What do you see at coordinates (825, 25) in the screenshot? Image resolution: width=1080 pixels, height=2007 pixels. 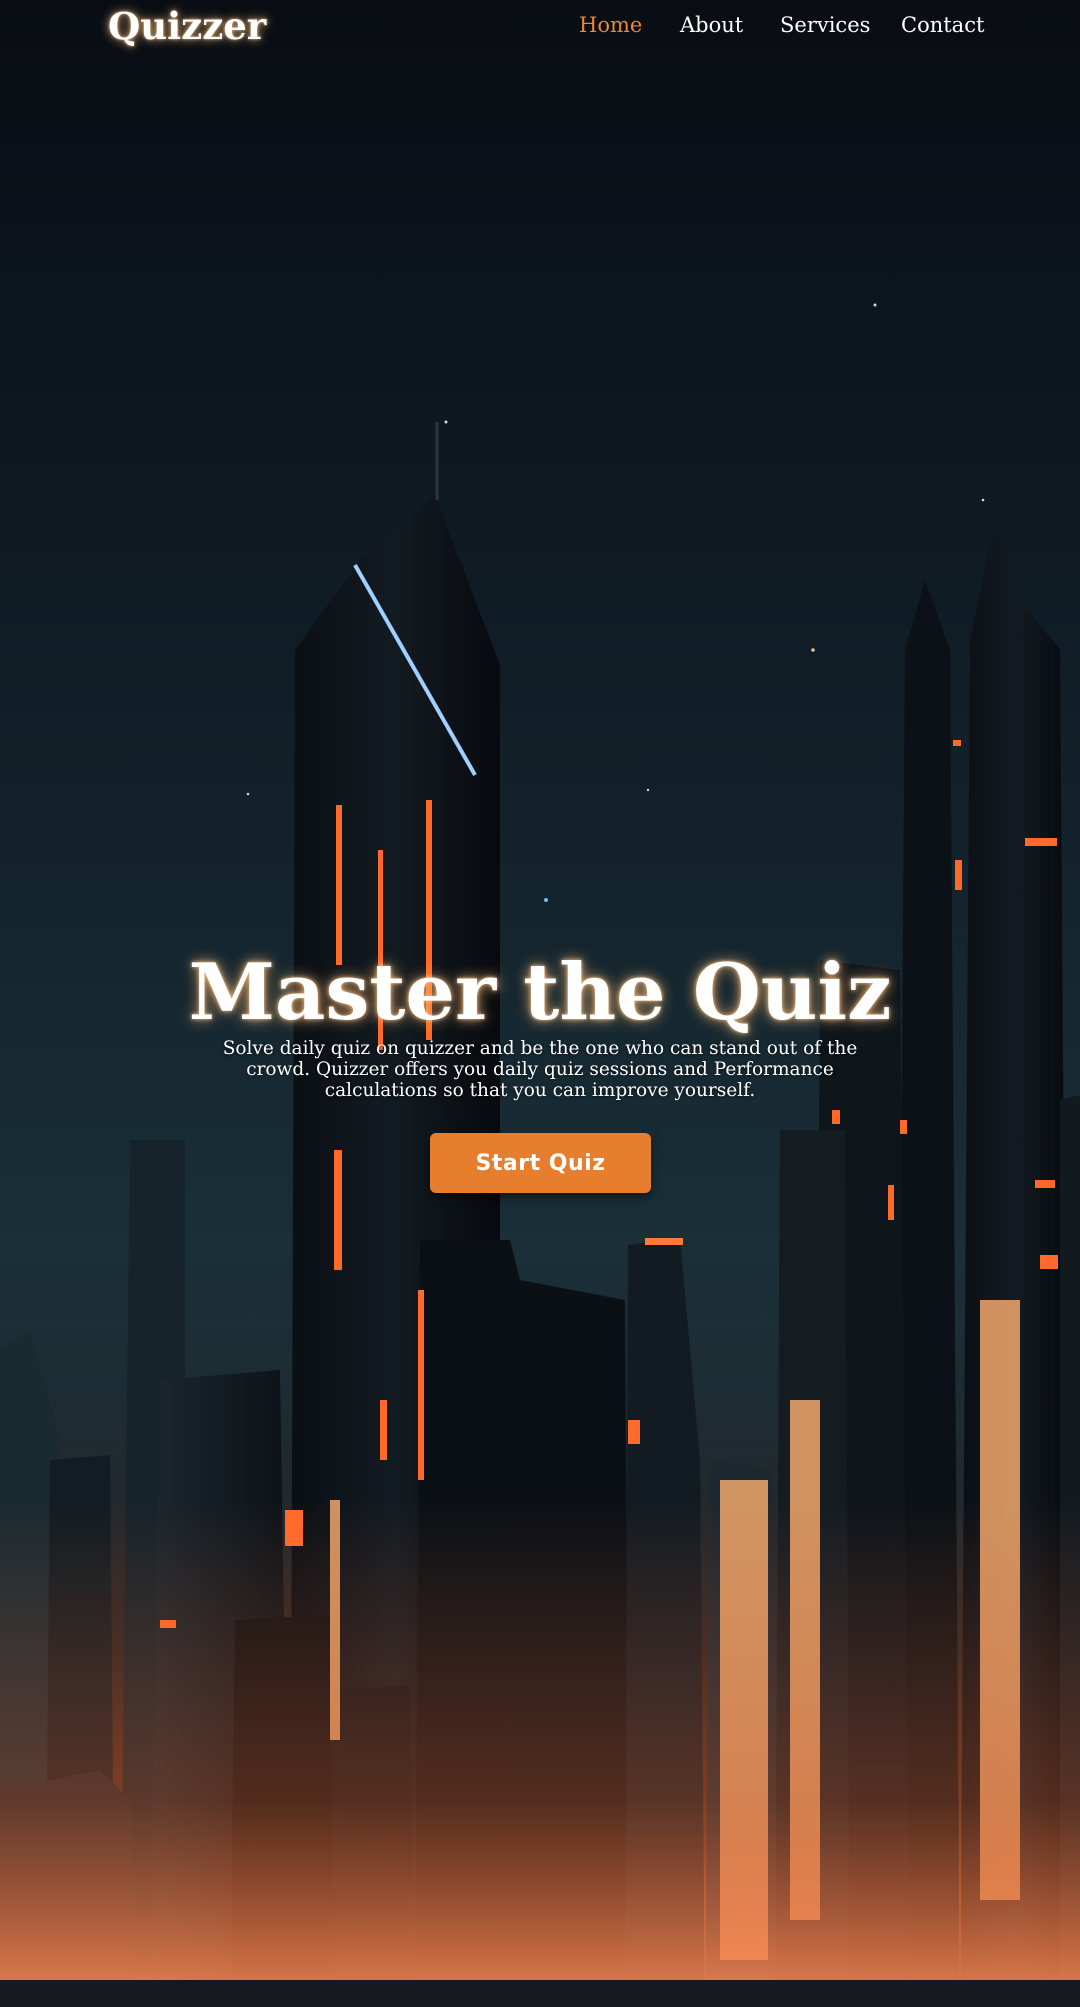 I see `nav-link-services: Services` at bounding box center [825, 25].